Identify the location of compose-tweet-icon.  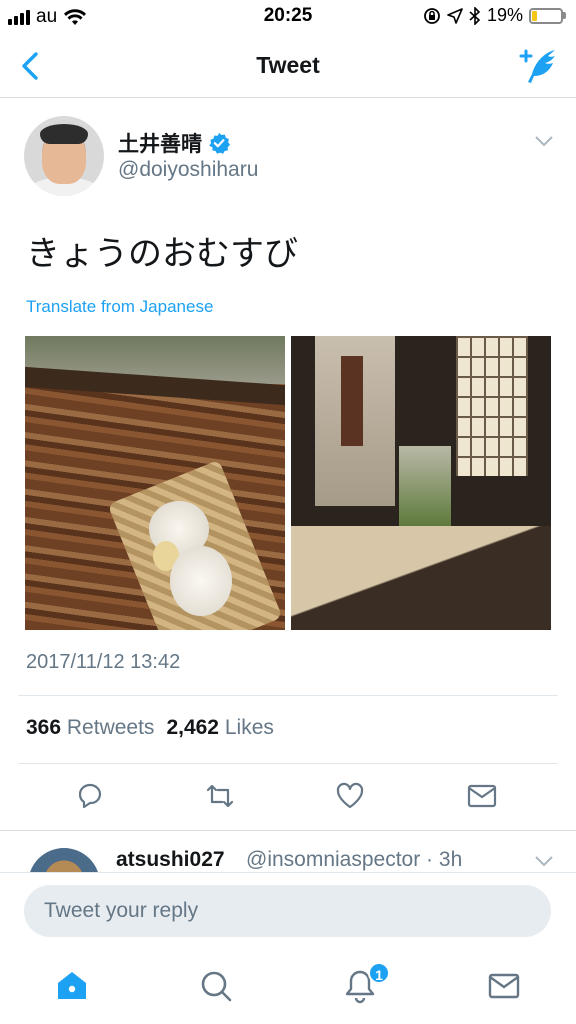
(538, 66).